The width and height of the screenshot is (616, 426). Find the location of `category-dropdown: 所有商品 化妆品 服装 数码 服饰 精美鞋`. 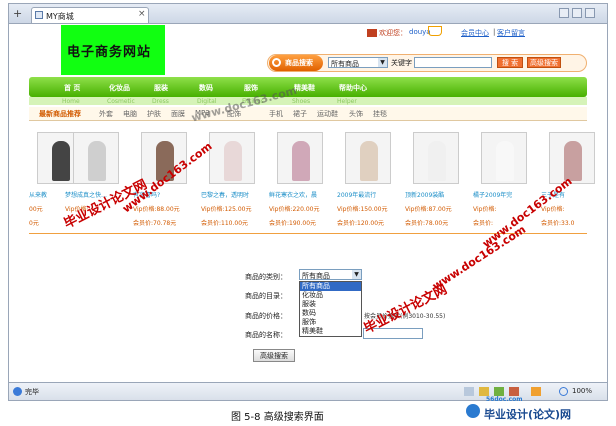

category-dropdown: 所有商品 化妆品 服装 数码 服饰 精美鞋 is located at coordinates (330, 309).